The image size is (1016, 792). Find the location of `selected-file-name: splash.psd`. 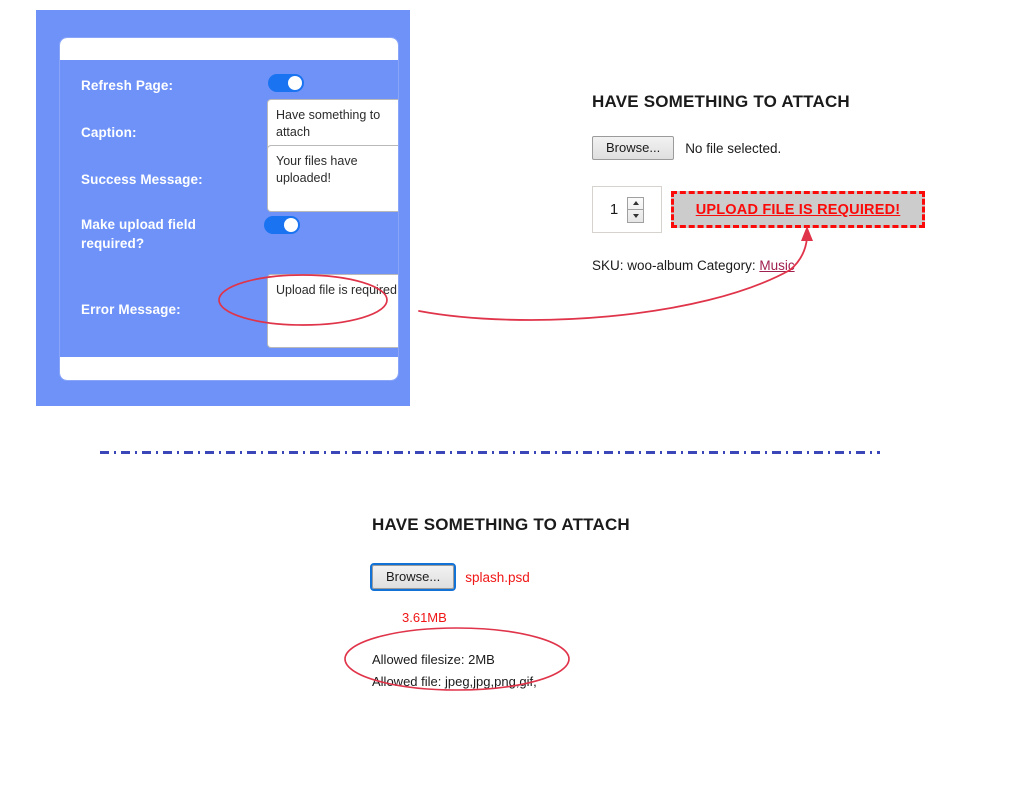

selected-file-name: splash.psd is located at coordinates (497, 577).